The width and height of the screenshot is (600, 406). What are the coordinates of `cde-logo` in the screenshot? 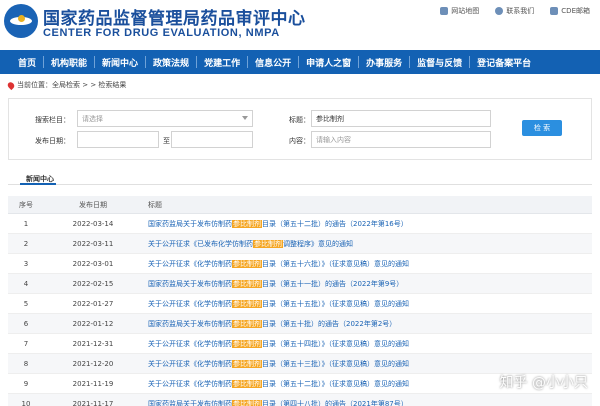 It's located at (21, 21).